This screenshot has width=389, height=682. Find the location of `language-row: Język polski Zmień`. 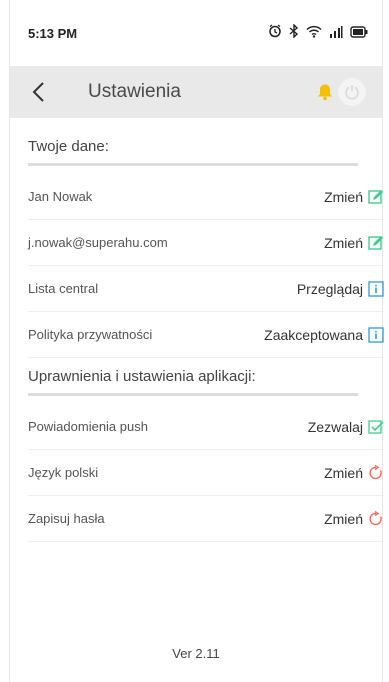

language-row: Język polski Zmień is located at coordinates (206, 473).